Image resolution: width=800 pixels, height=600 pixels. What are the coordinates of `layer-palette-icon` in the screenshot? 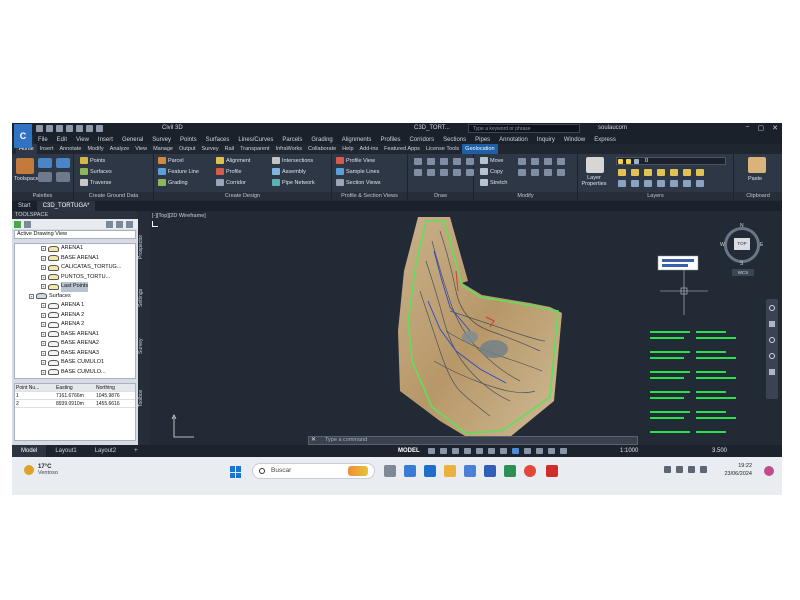 It's located at (45, 177).